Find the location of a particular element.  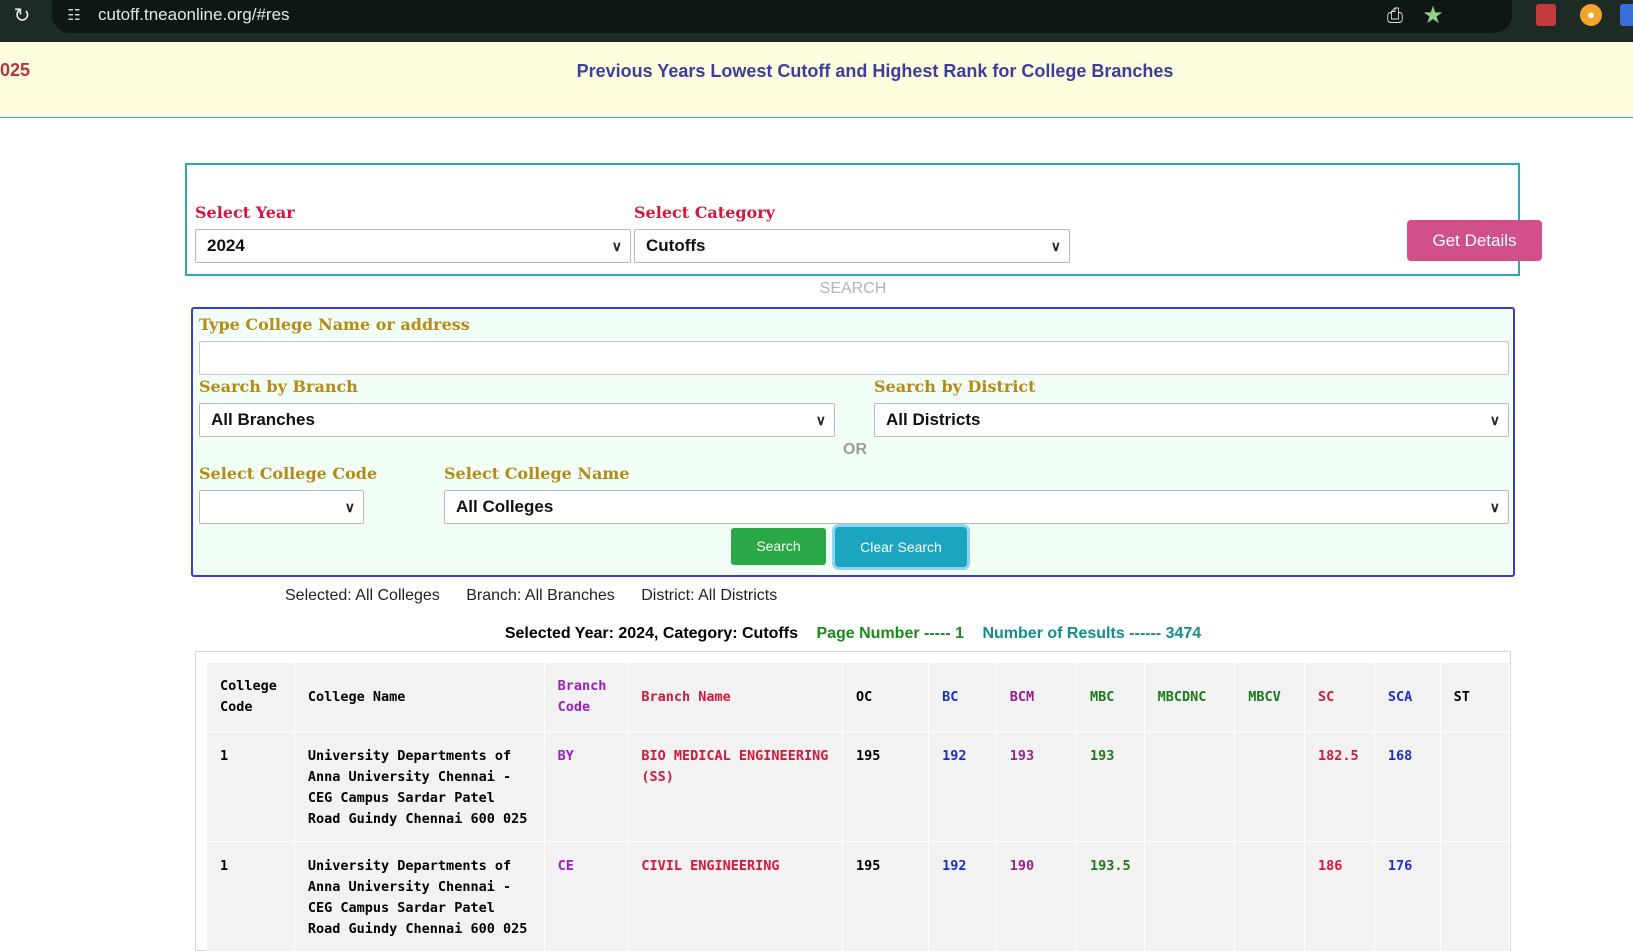

header-st: ST is located at coordinates (1475, 697).